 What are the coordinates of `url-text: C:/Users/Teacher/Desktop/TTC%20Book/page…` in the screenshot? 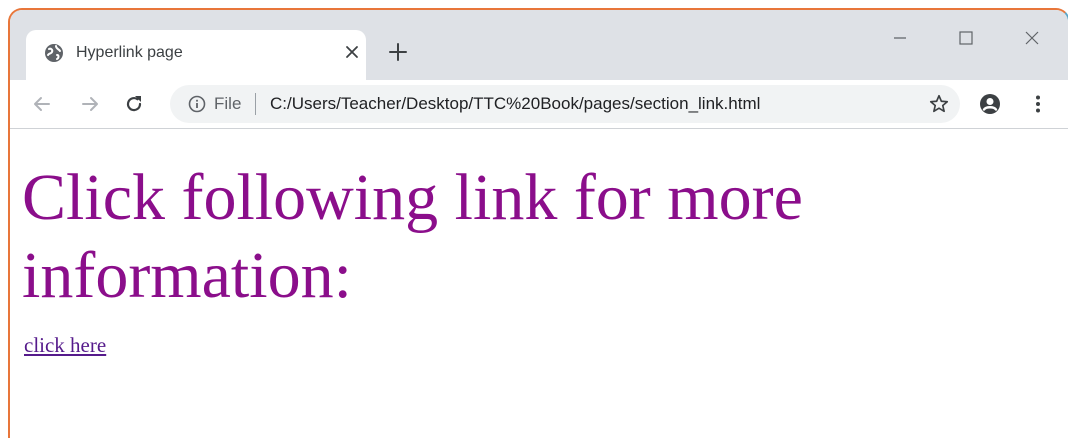 It's located at (515, 104).